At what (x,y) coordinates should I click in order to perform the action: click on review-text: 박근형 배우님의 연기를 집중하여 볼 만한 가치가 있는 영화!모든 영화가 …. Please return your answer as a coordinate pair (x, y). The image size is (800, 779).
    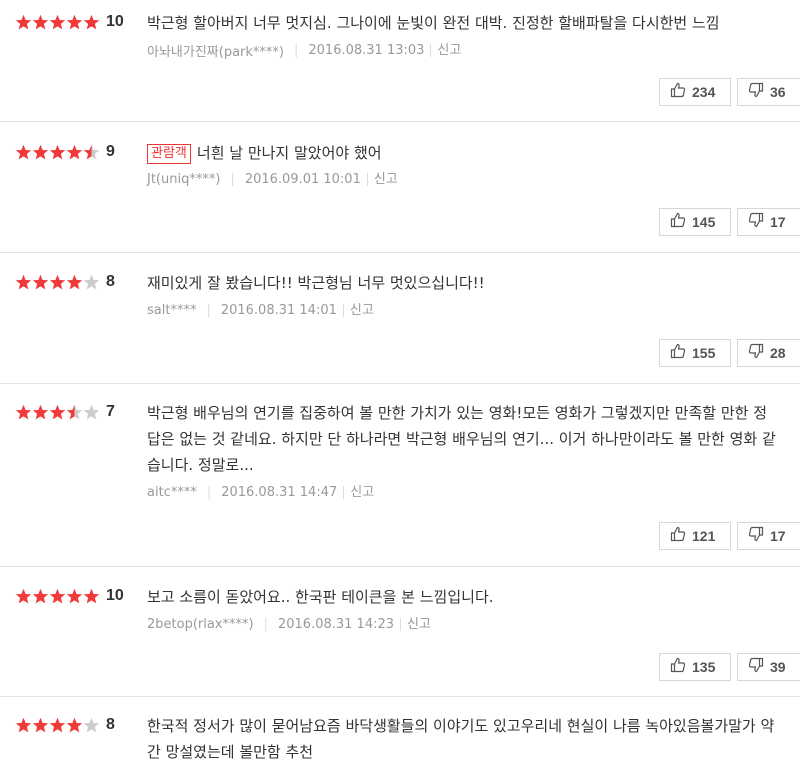
    Looking at the image, I should click on (461, 439).